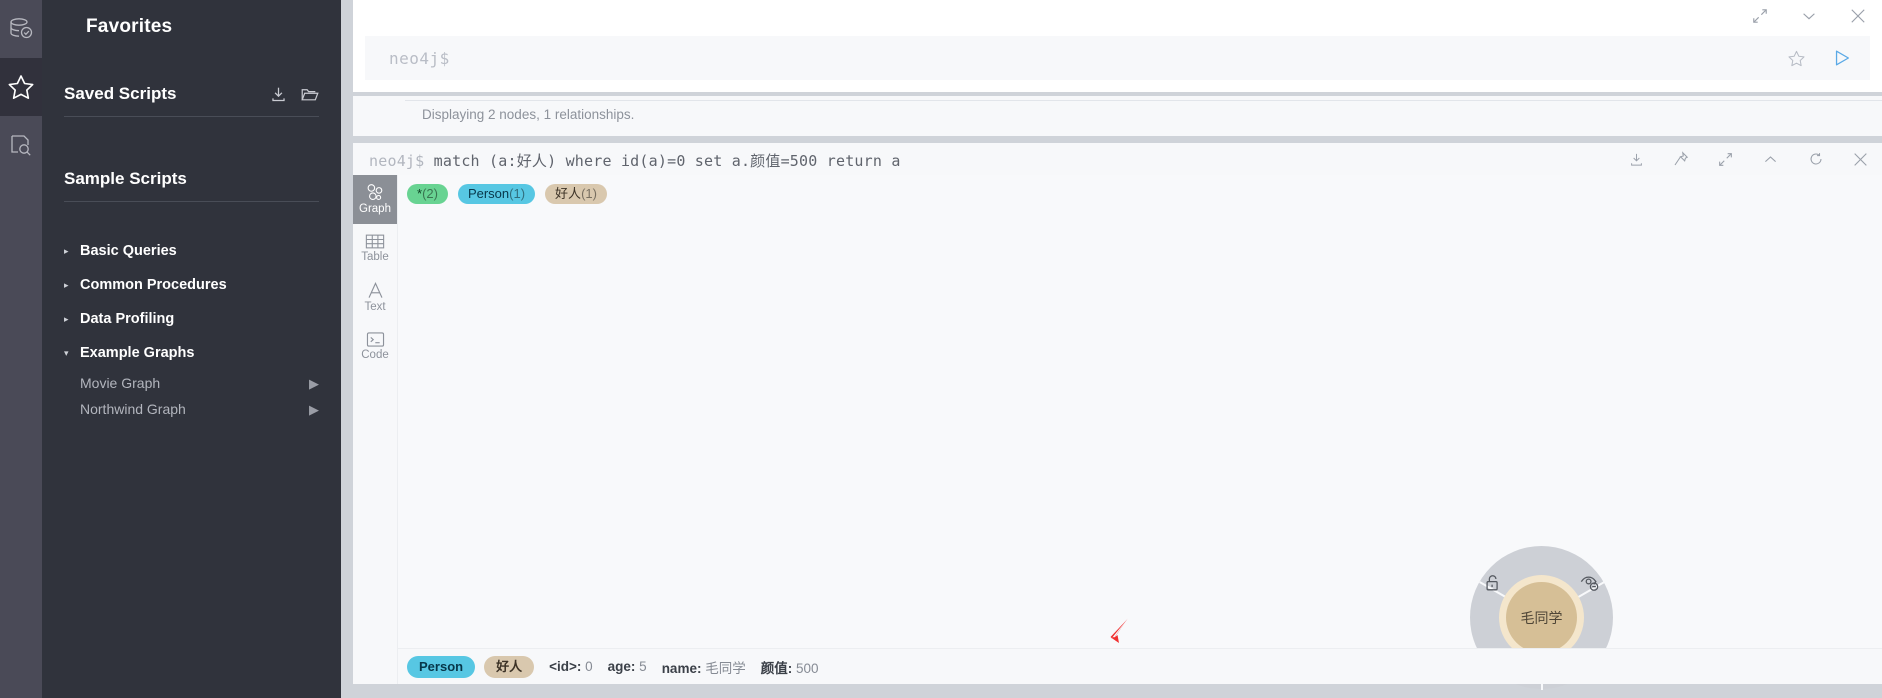 The width and height of the screenshot is (1882, 698). I want to click on tree-group-basic-queries: ▸ Basic Queries, so click(191, 251).